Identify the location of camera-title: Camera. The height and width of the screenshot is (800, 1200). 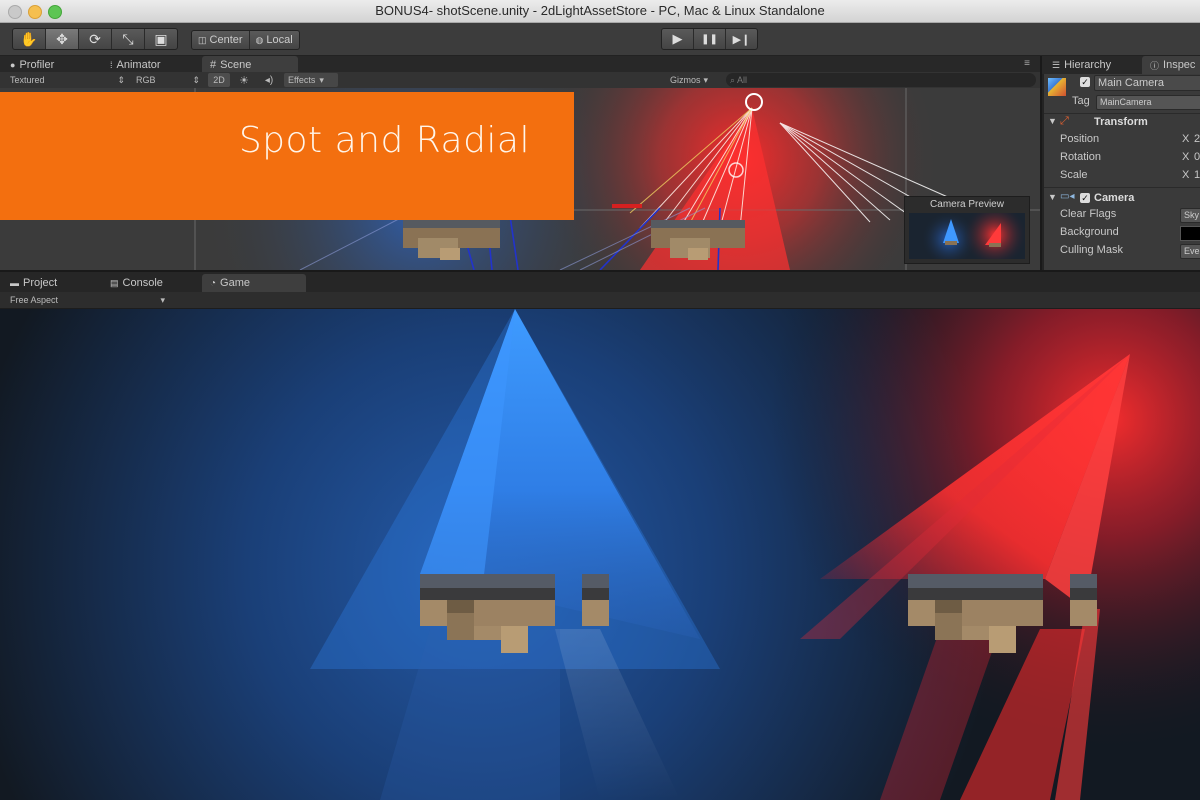
(1114, 198).